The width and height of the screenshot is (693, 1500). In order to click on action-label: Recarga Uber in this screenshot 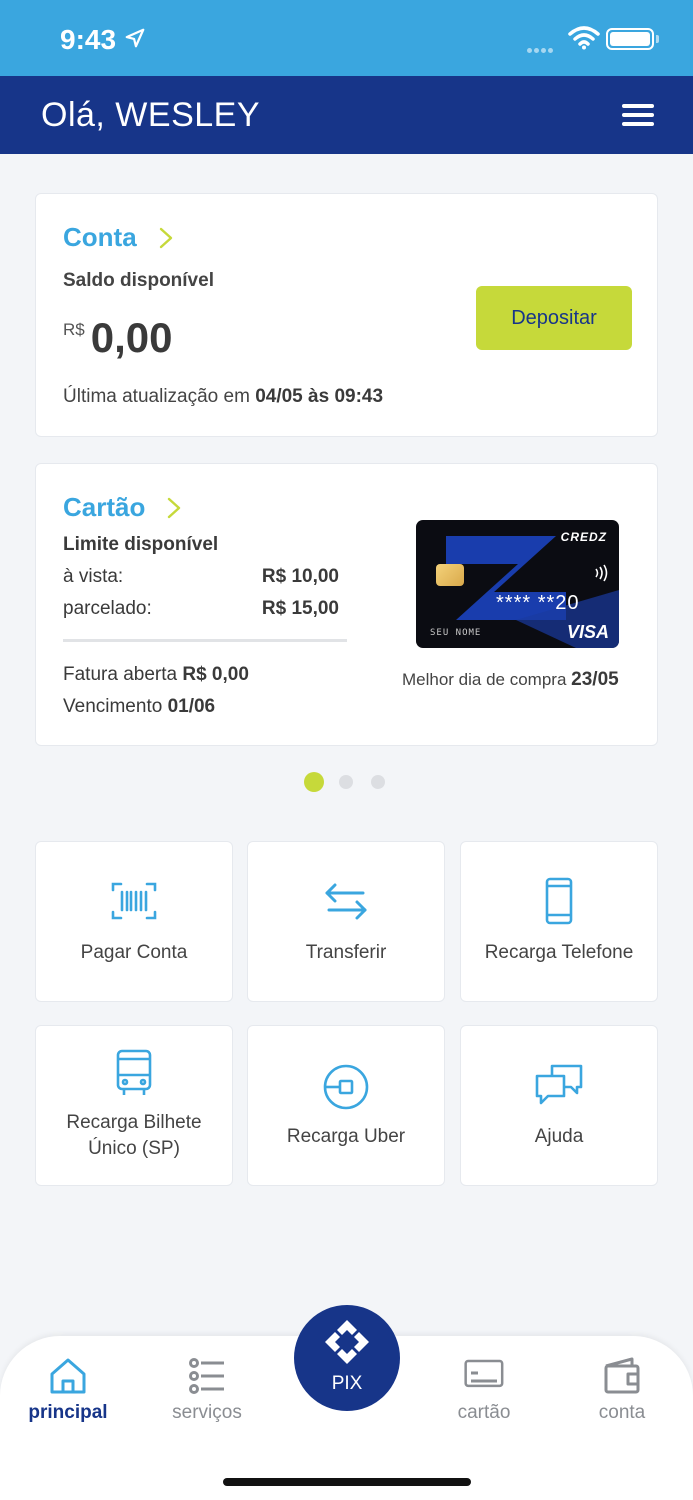, I will do `click(346, 1136)`.